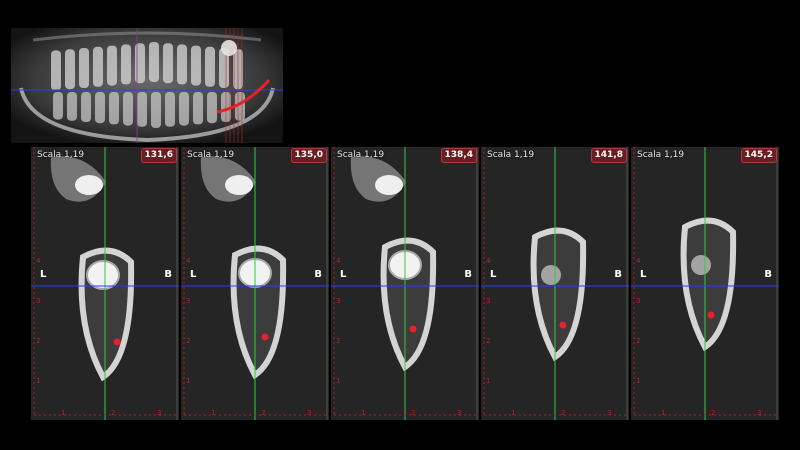 The image size is (800, 450). Describe the element at coordinates (705, 283) in the screenshot. I see `cross-section-slice: Scala 1,19 145,2 L B 1 2 3 4 3 2 1` at that location.